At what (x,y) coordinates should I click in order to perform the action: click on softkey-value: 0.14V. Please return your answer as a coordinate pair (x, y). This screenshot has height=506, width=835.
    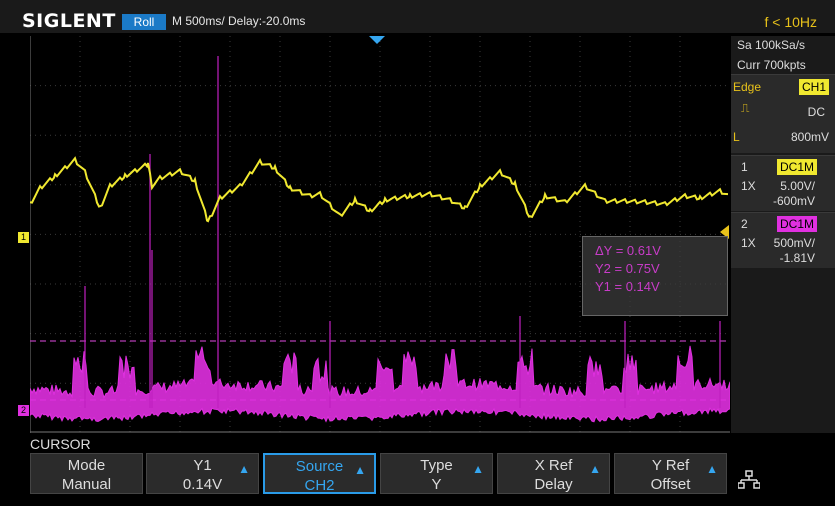
    Looking at the image, I should click on (202, 484).